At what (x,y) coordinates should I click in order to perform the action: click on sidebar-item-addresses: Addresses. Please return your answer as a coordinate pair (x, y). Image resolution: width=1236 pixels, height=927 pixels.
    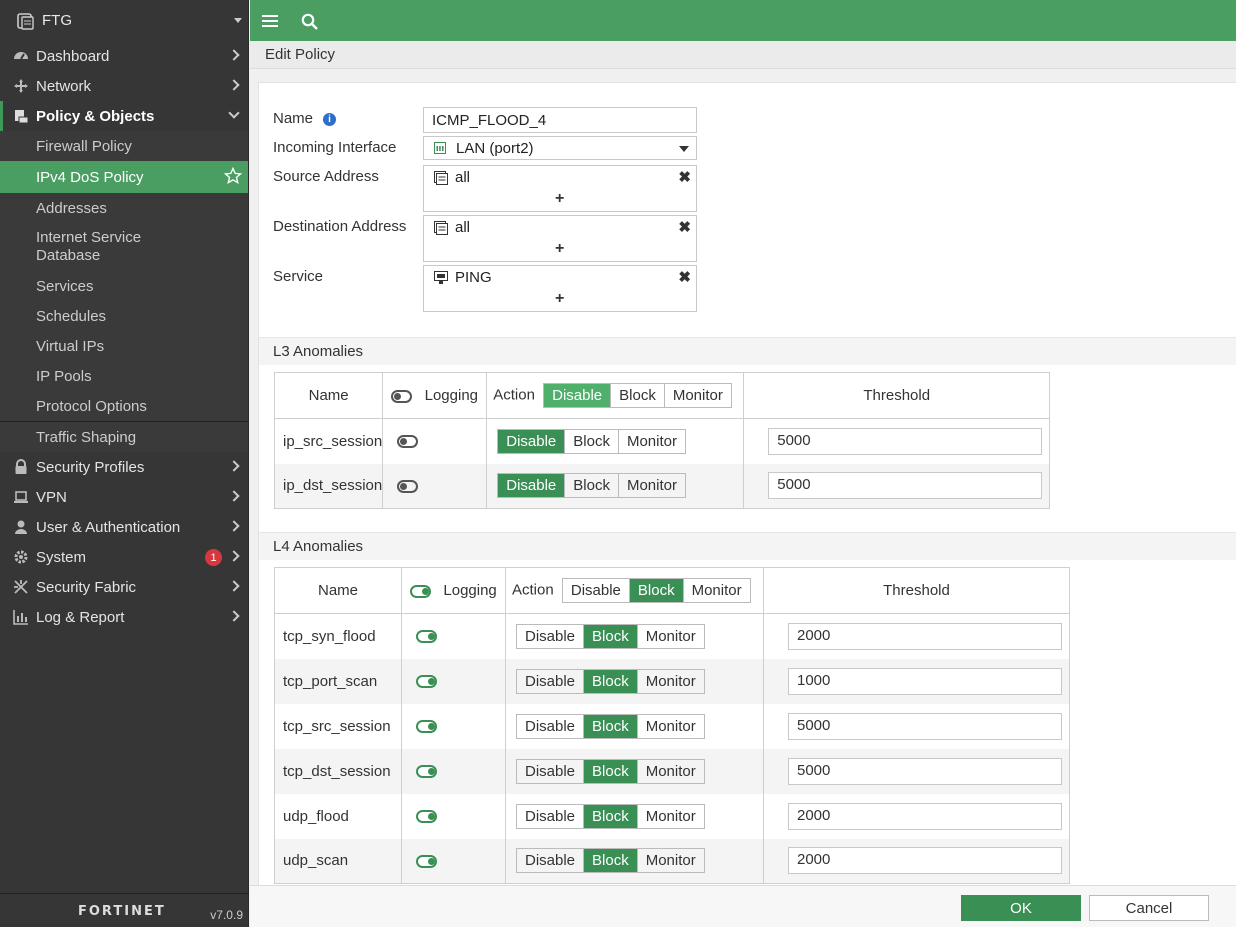
    Looking at the image, I should click on (124, 208).